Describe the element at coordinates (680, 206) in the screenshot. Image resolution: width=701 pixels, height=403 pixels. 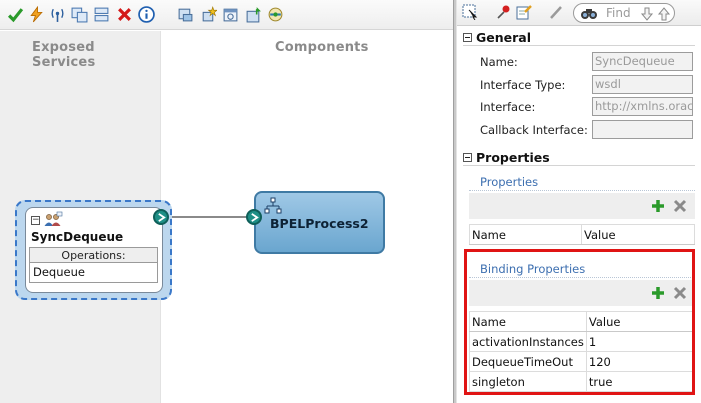
I see `delete-property-icon` at that location.